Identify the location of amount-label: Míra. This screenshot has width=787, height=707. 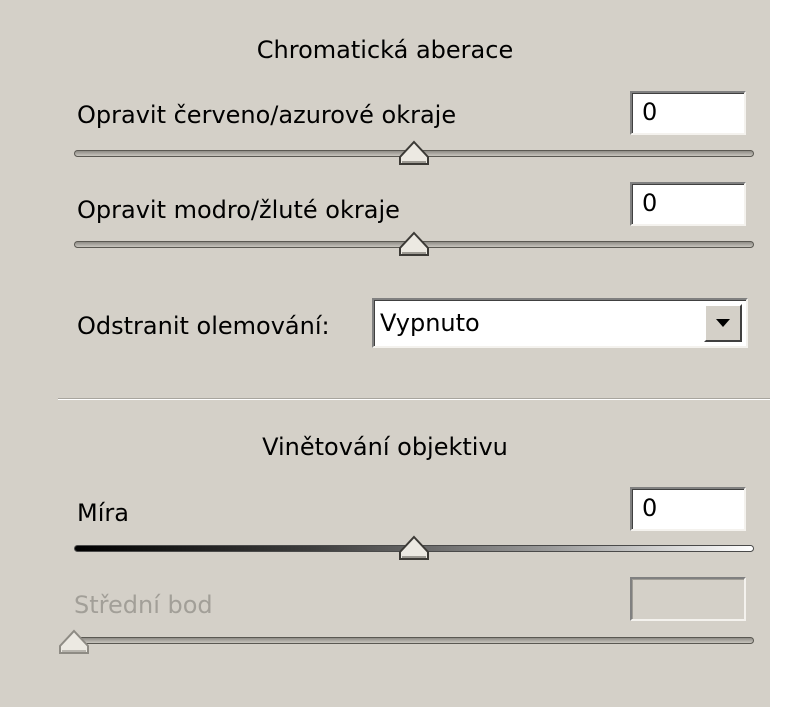
(103, 513).